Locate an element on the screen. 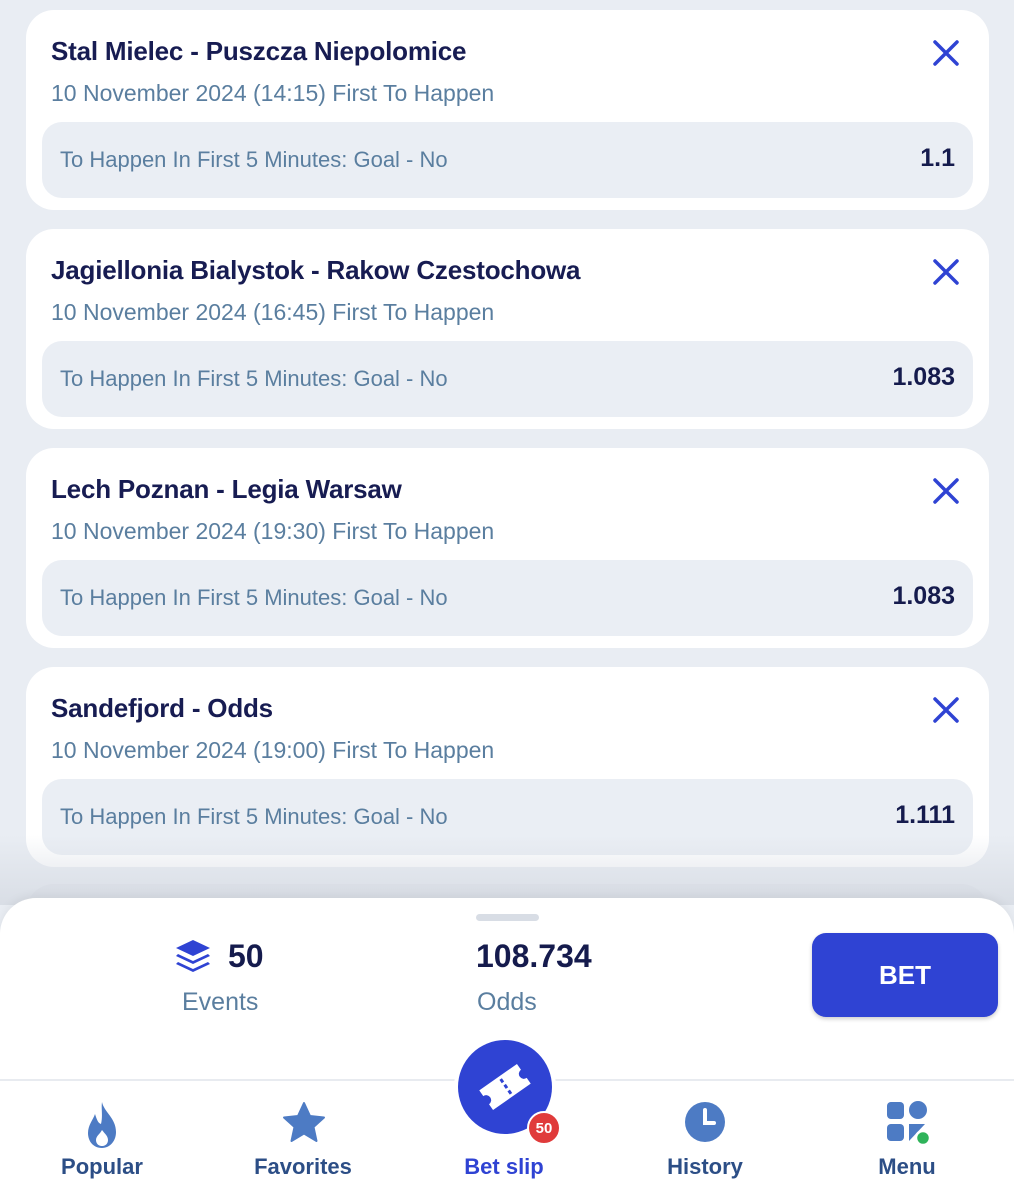 The height and width of the screenshot is (1200, 1014). nav-menu: Menu is located at coordinates (907, 1141).